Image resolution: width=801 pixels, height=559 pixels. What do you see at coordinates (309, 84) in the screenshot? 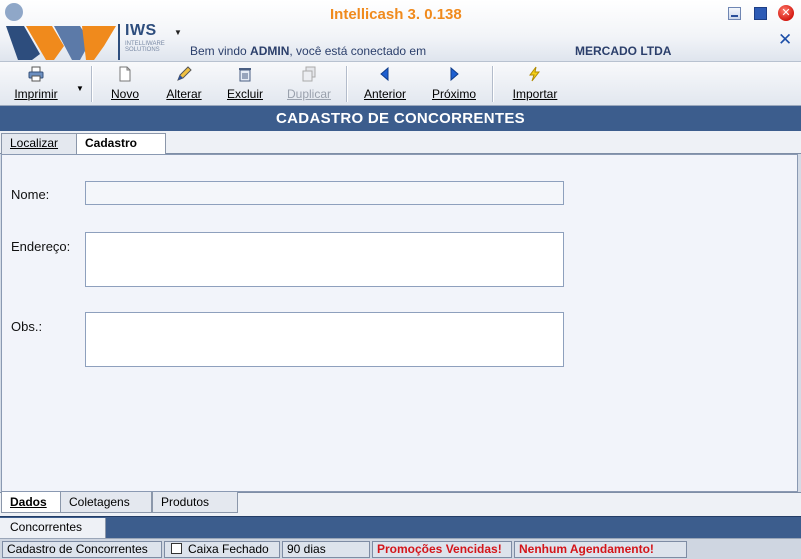
I see `duplicate-button: Duplicar` at bounding box center [309, 84].